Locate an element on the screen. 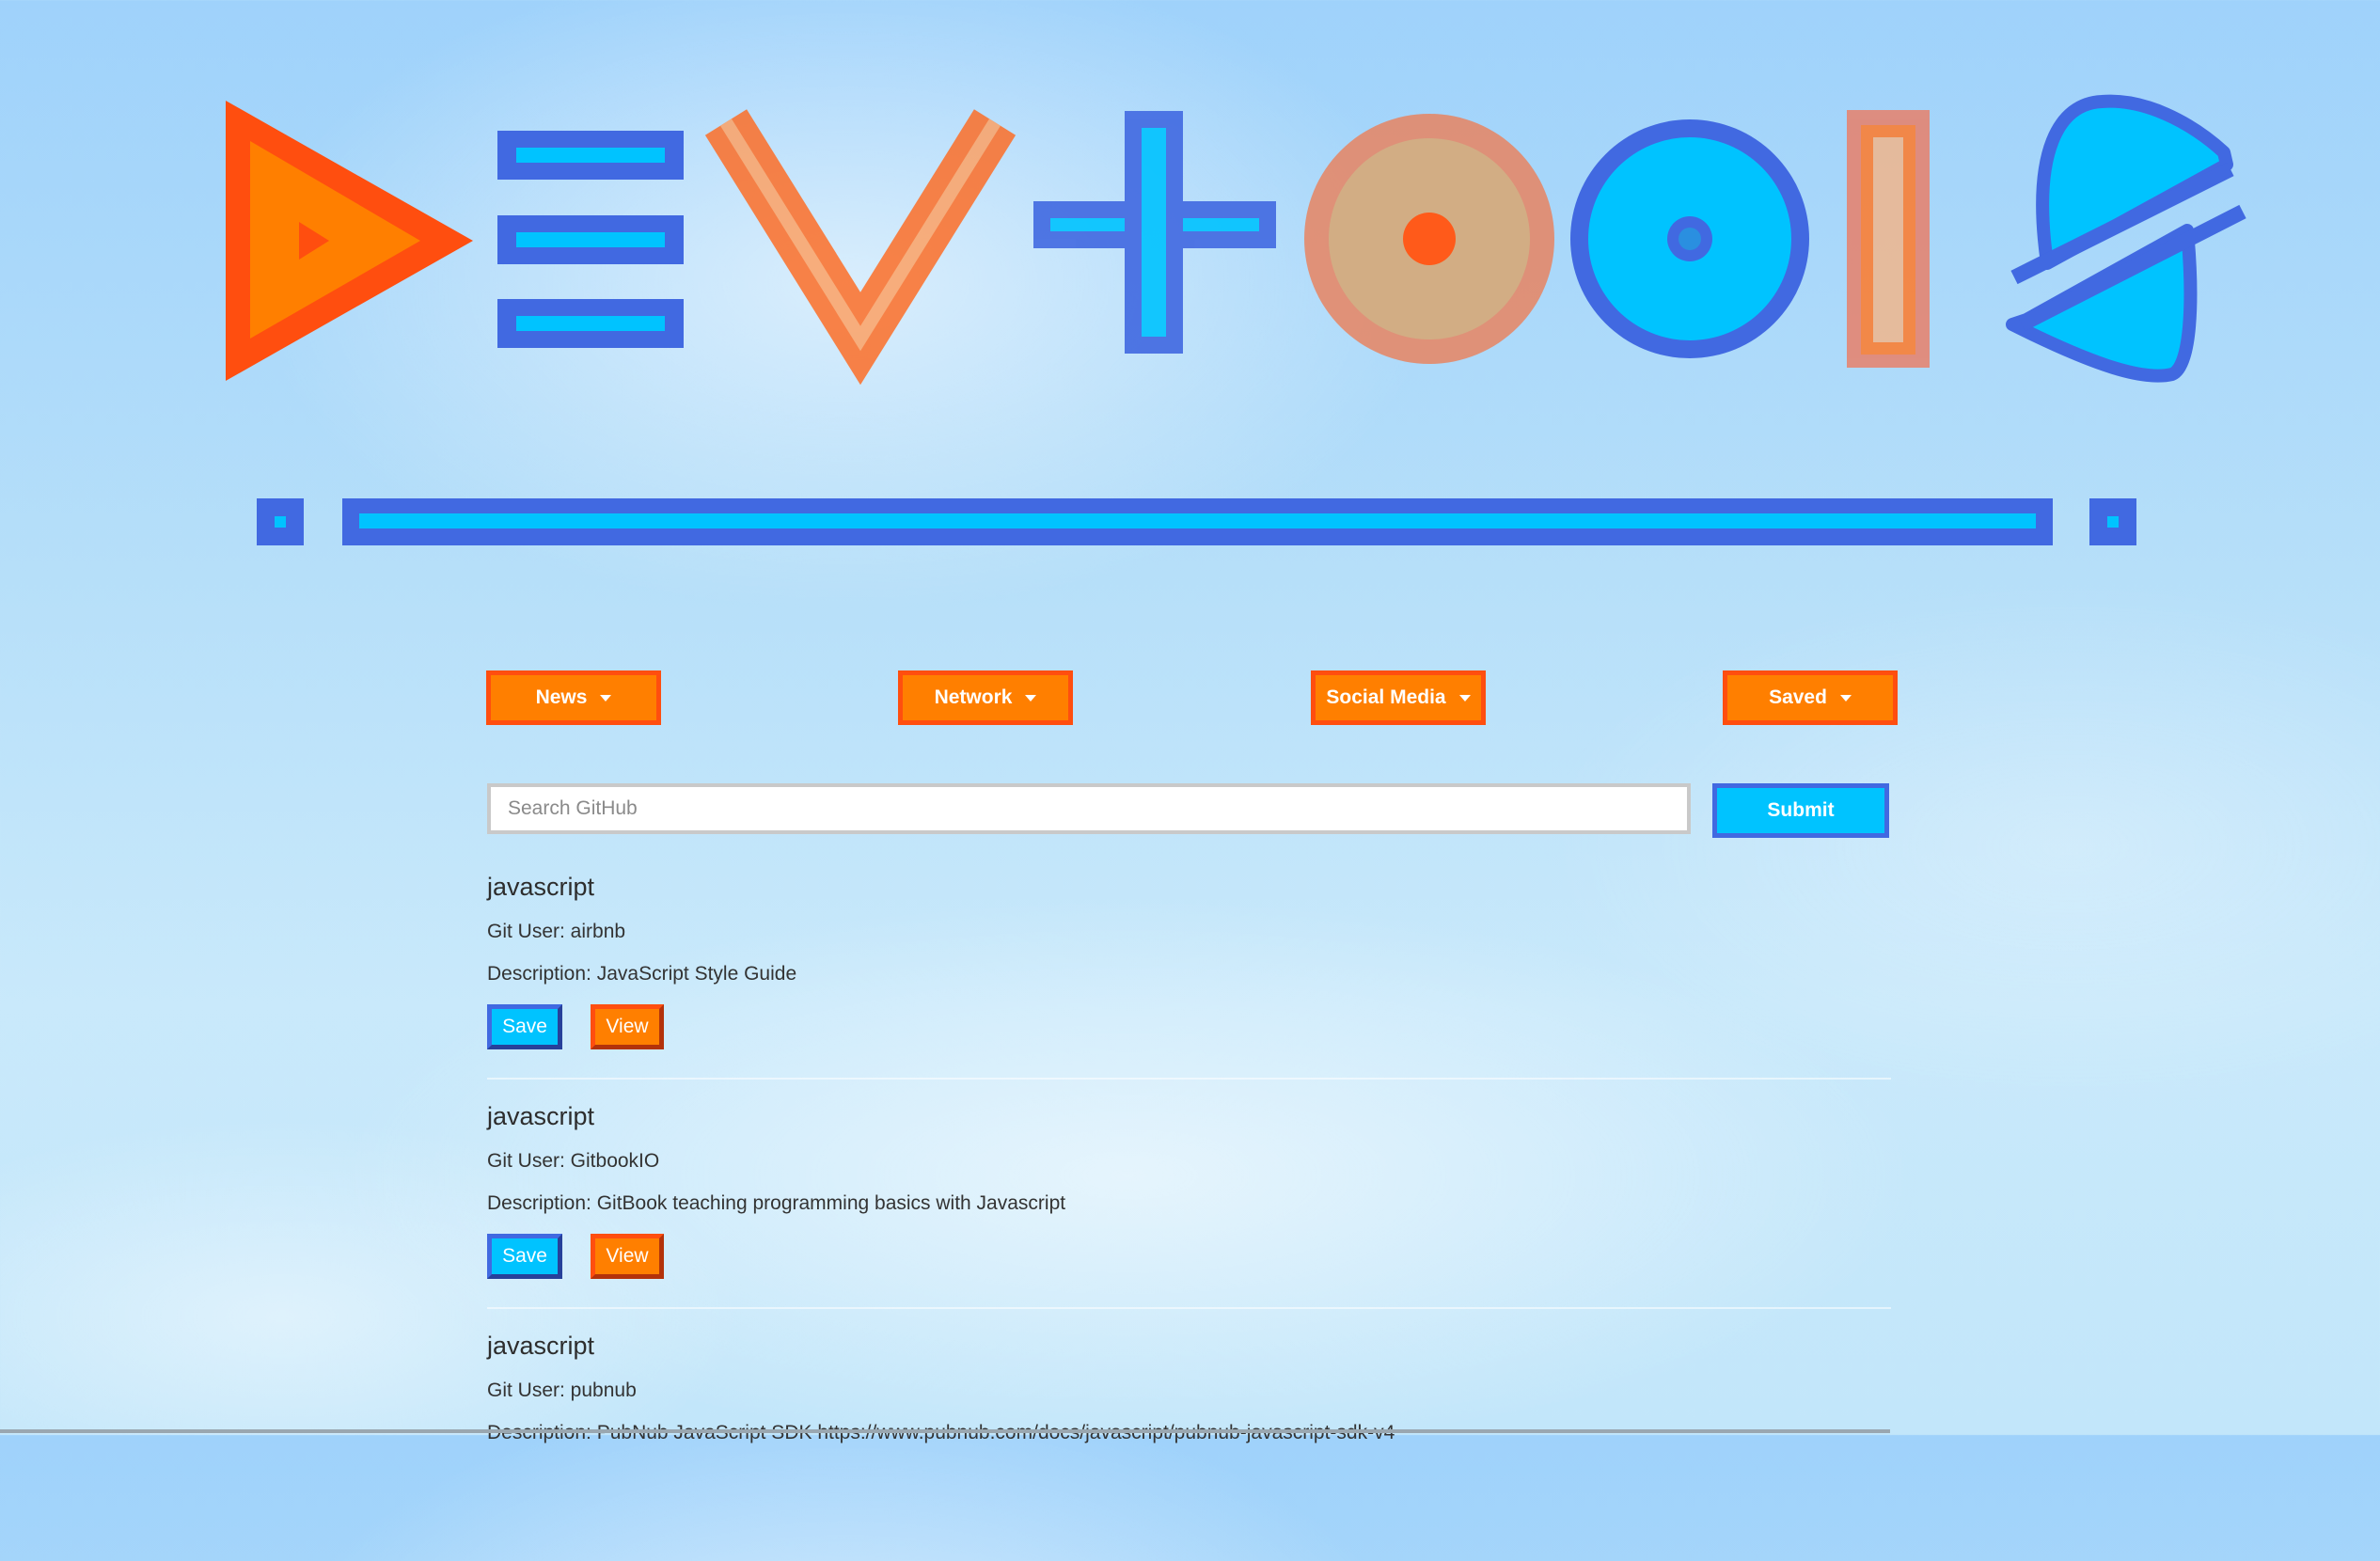 This screenshot has width=2380, height=1561. social-media-label: Social Media is located at coordinates (1386, 697).